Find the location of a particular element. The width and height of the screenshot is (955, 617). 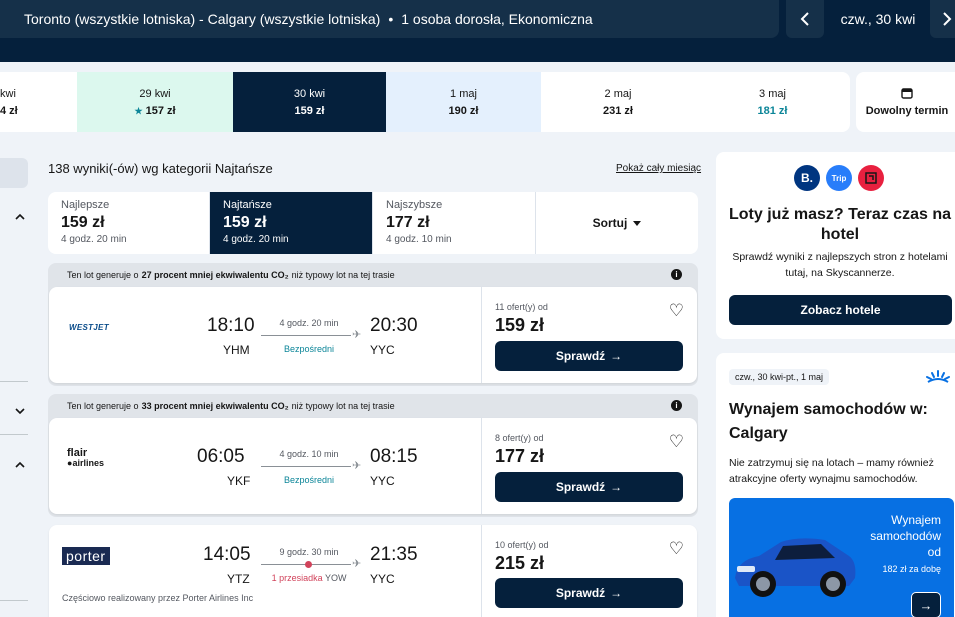

tab-title: Najlepsze is located at coordinates (85, 205).